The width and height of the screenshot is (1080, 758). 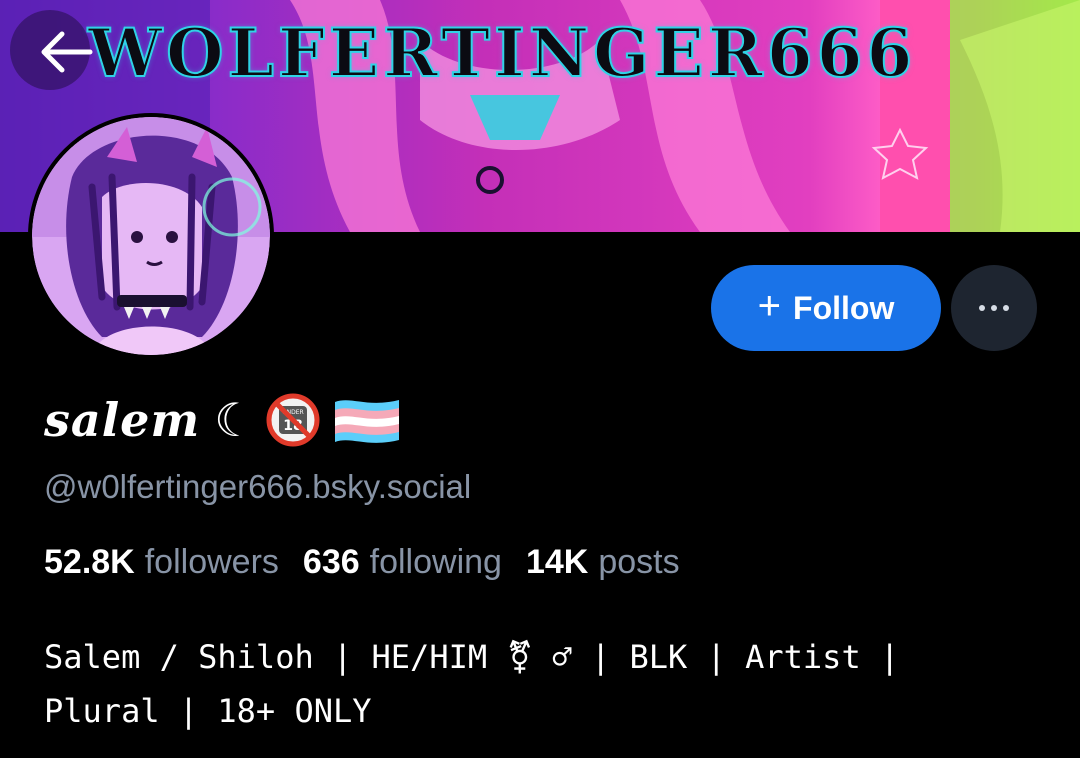 What do you see at coordinates (211, 562) in the screenshot?
I see `followers-label: followers` at bounding box center [211, 562].